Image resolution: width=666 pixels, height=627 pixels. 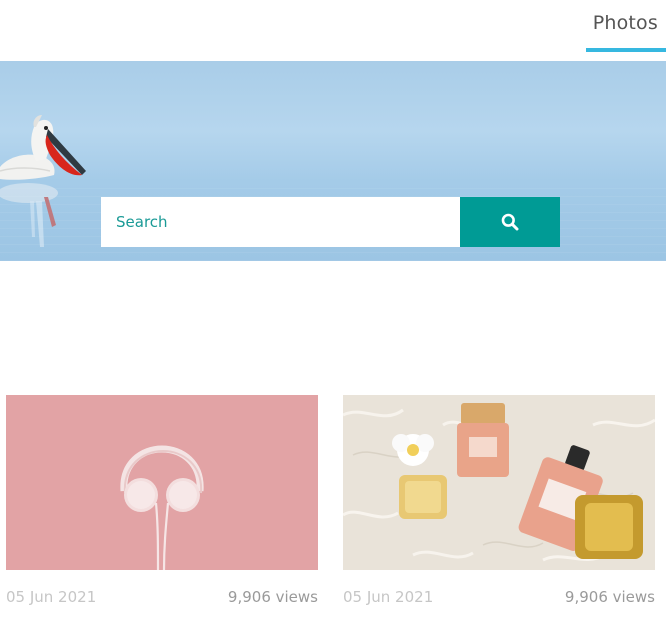 What do you see at coordinates (43, 181) in the screenshot?
I see `pelican-image` at bounding box center [43, 181].